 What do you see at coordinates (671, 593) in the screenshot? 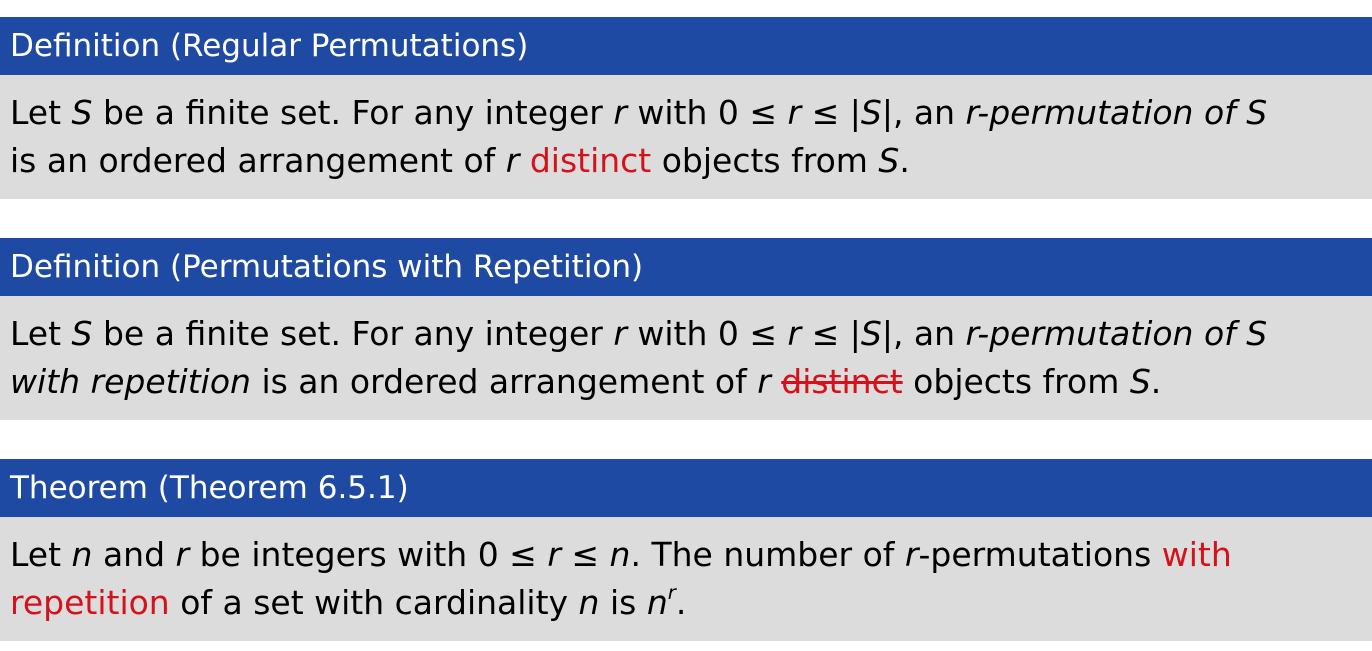
I see `math-exponent: r` at bounding box center [671, 593].